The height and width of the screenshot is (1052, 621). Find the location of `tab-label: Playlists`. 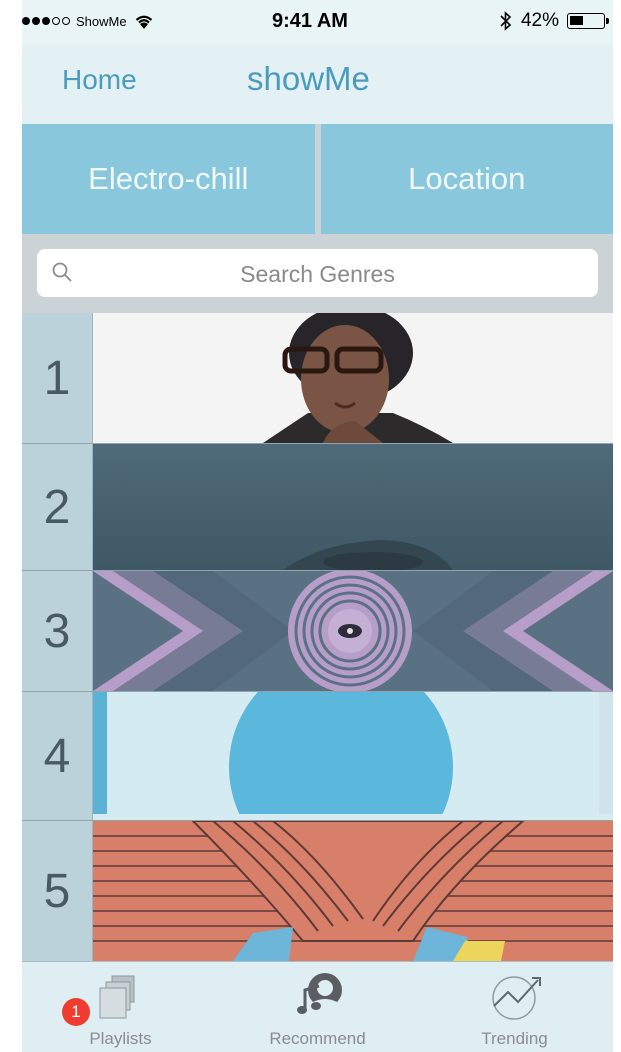

tab-label: Playlists is located at coordinates (120, 1038).